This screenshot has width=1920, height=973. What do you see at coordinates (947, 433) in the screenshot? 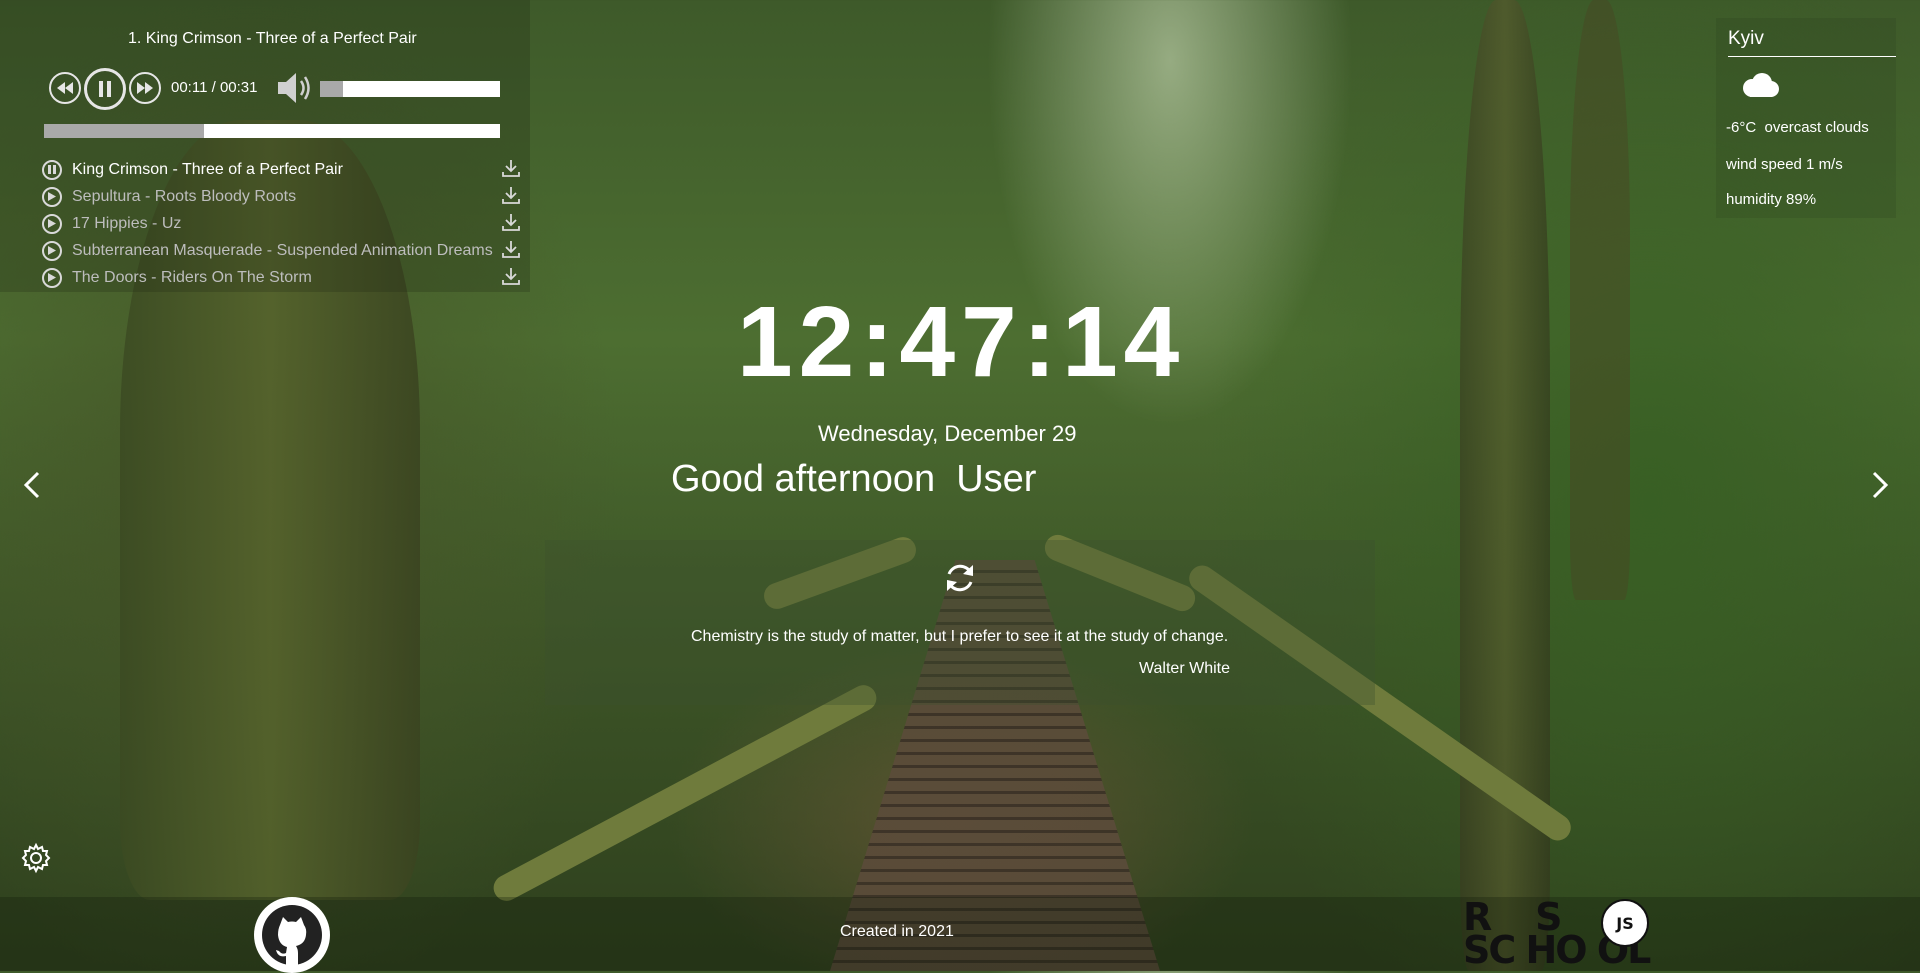
I see `date-display: Wednesday, December 29` at bounding box center [947, 433].